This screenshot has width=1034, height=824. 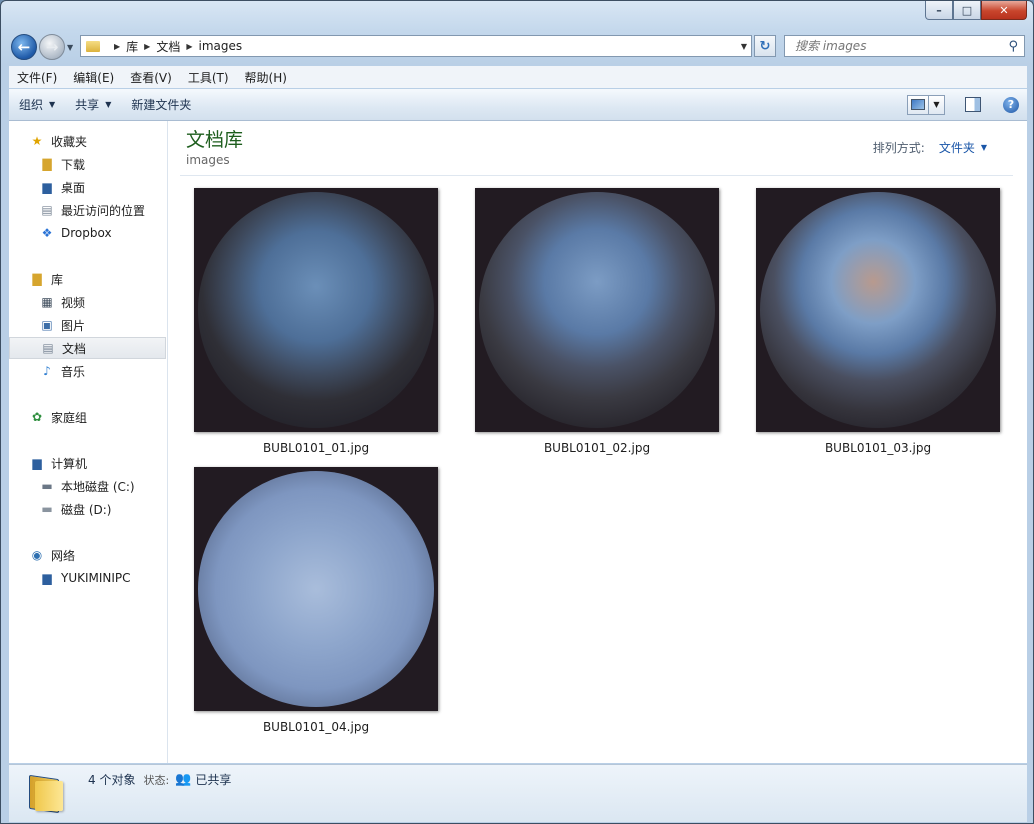 What do you see at coordinates (24, 47) in the screenshot?
I see `back-button: ←` at bounding box center [24, 47].